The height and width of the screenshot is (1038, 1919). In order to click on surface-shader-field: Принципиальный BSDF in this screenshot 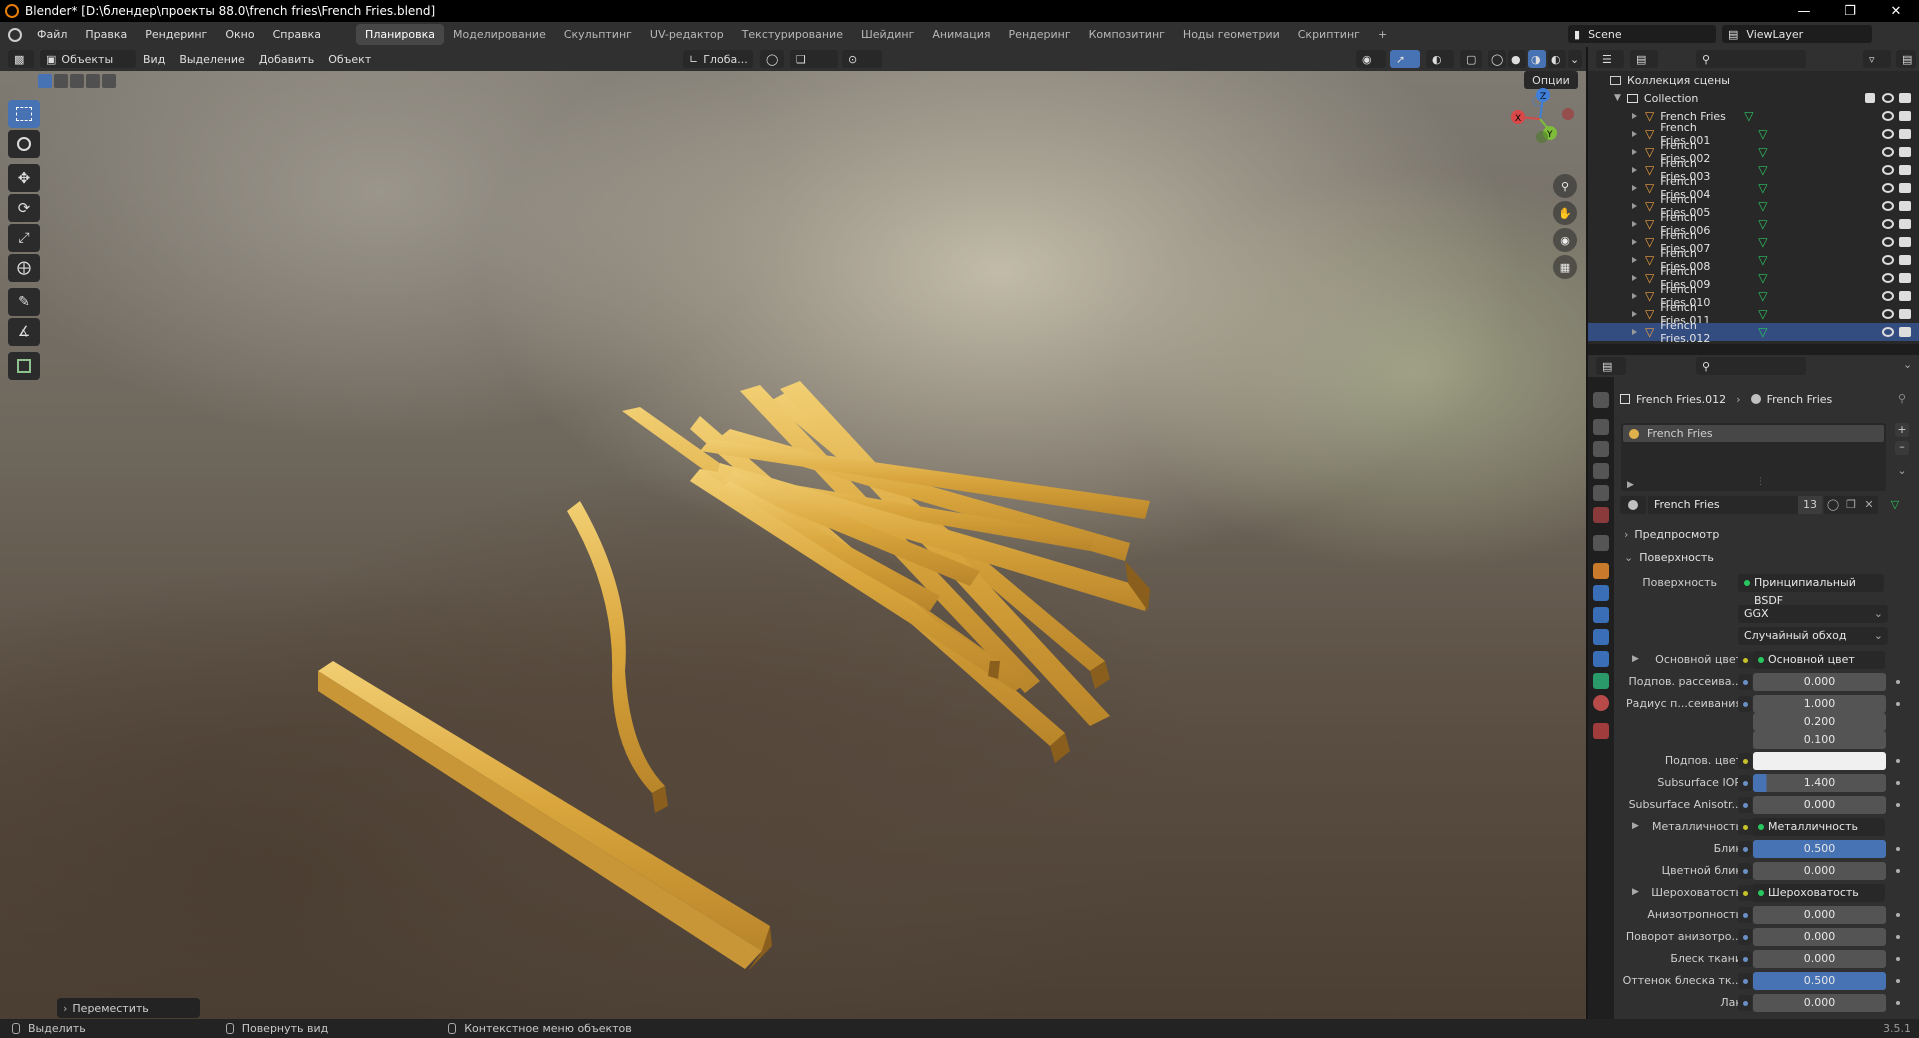, I will do `click(1811, 590)`.